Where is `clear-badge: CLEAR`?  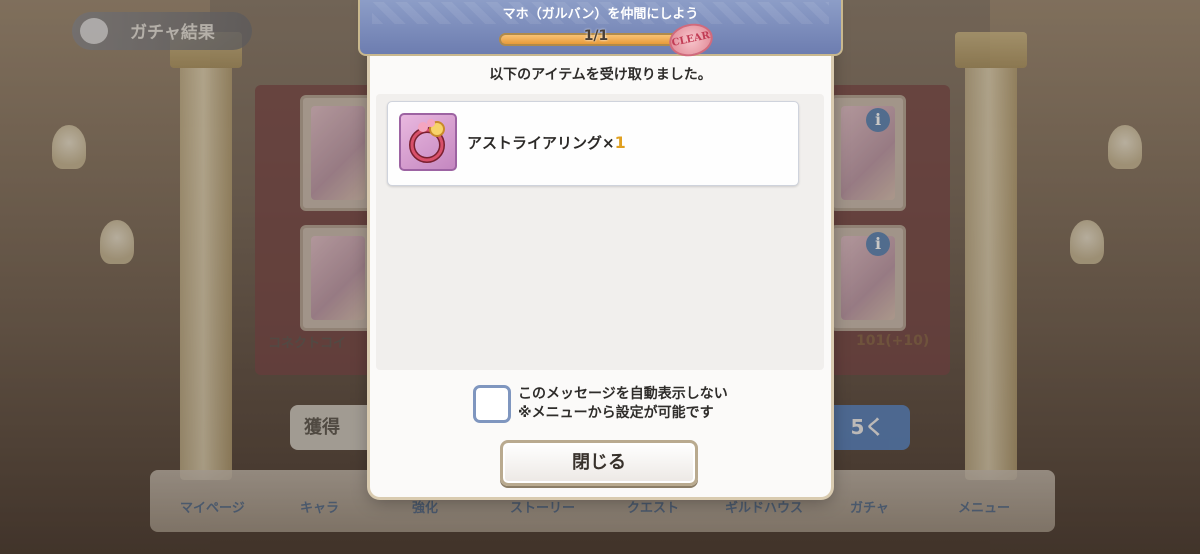
clear-badge: CLEAR is located at coordinates (691, 40).